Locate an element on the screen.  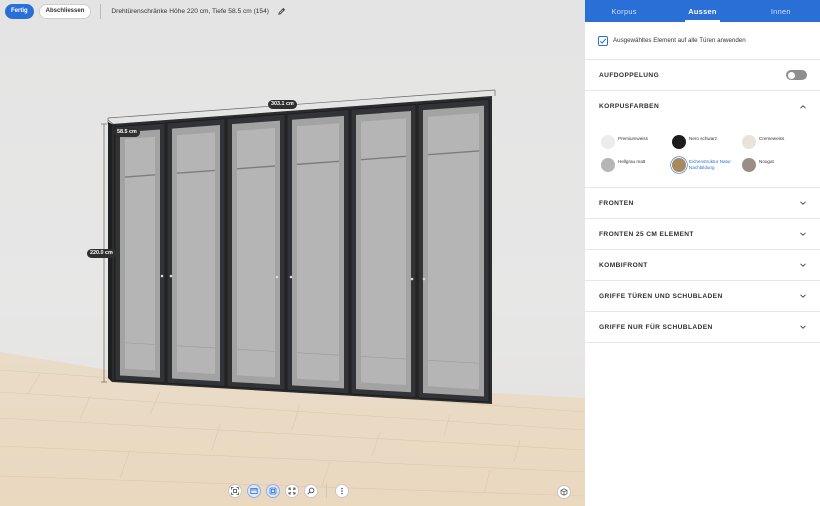
color-label: Nougat is located at coordinates (766, 161).